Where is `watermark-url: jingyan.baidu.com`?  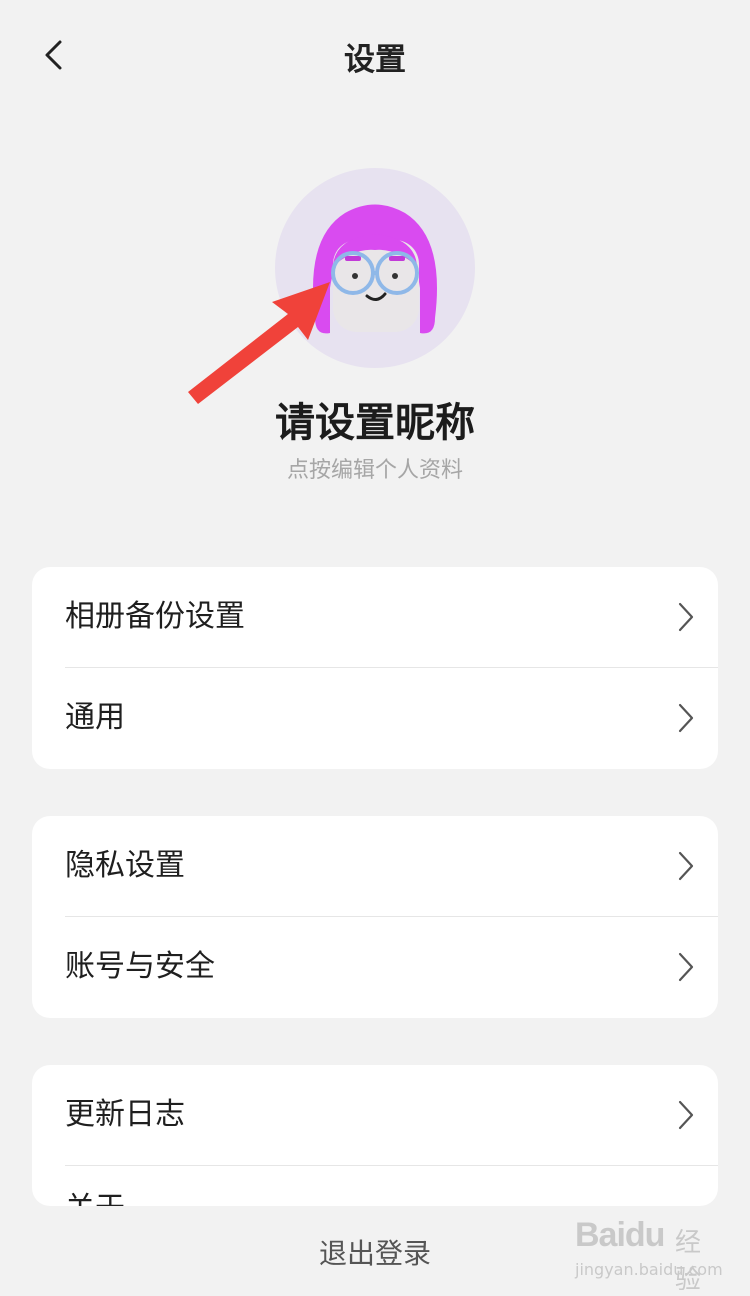
watermark-url: jingyan.baidu.com is located at coordinates (649, 1269).